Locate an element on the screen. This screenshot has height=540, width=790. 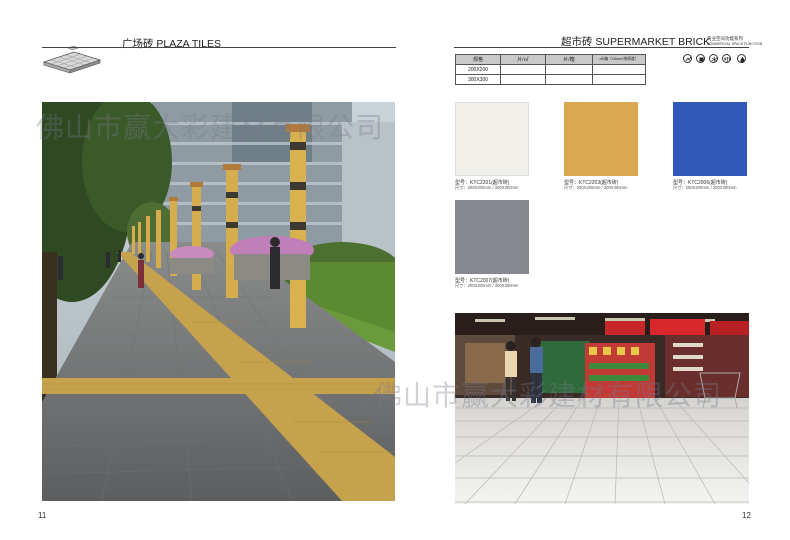
wear-resistant-icon is located at coordinates (700, 58).